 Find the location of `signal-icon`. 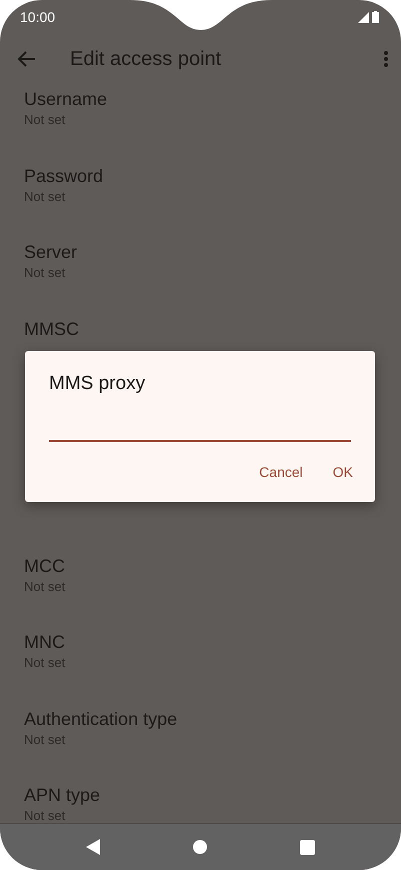

signal-icon is located at coordinates (363, 17).